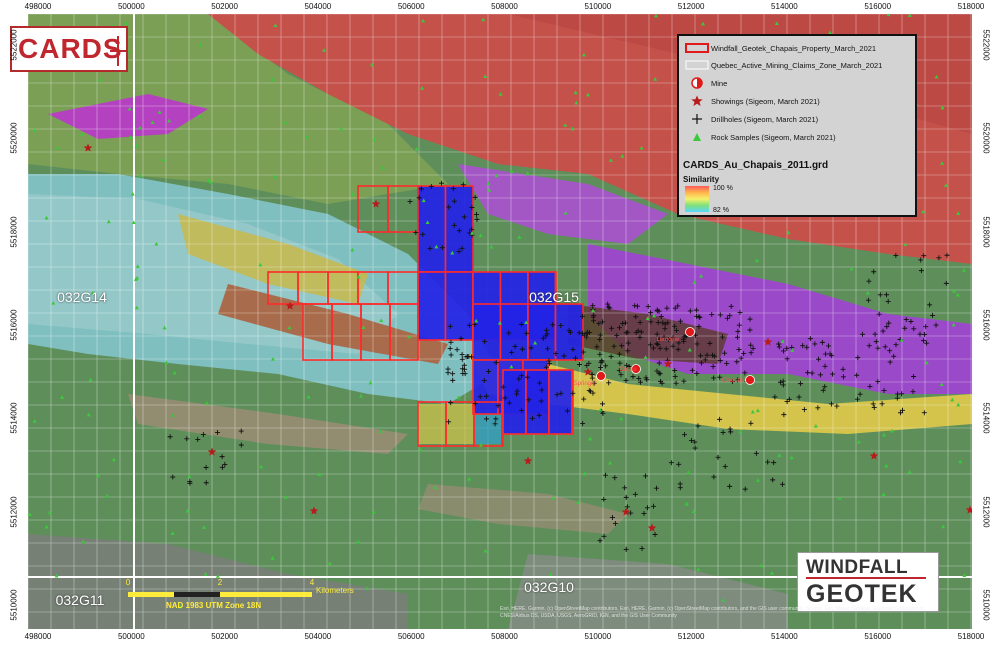 This screenshot has height=645, width=1000. What do you see at coordinates (765, 119) in the screenshot?
I see `legend-label: Drillholes (Sigeom, March 2021)` at bounding box center [765, 119].